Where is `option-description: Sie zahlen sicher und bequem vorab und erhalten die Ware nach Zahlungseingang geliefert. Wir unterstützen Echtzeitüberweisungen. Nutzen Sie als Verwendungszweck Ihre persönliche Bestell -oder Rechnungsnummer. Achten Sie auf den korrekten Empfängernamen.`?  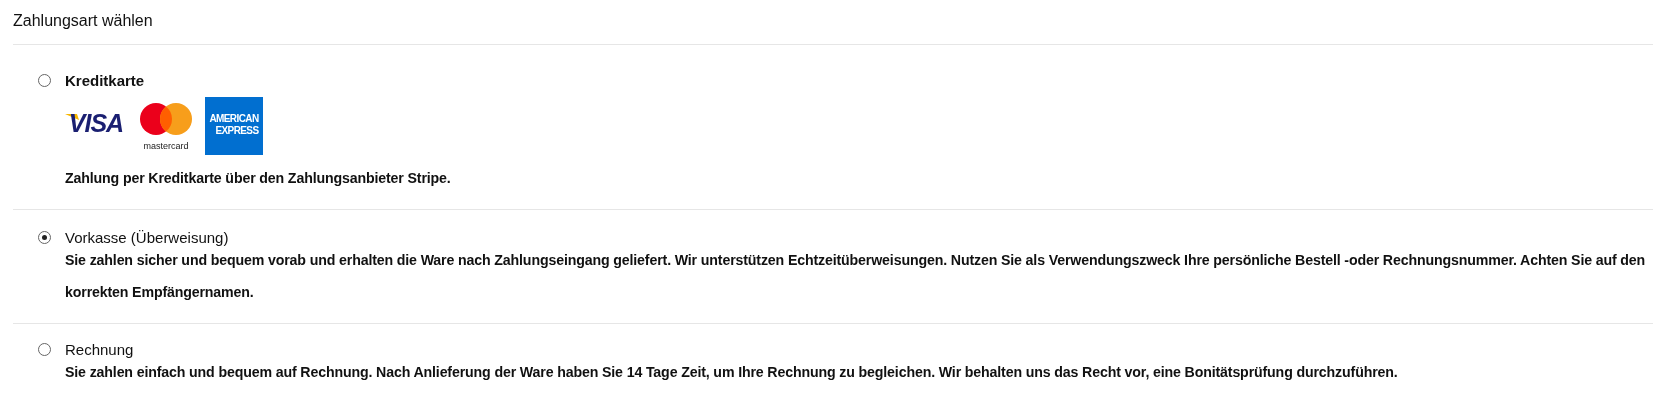
option-description: Sie zahlen sicher und bequem vorab und erhalten die Ware nach Zahlungseingang geliefert. Wir unterstützen Echtzeitüberweisungen. Nutzen Sie als Verwendungszweck Ihre persönliche Bestell -oder Rechnungsnummer. Achten Sie auf den korrekten Empfängernamen. is located at coordinates (856, 276).